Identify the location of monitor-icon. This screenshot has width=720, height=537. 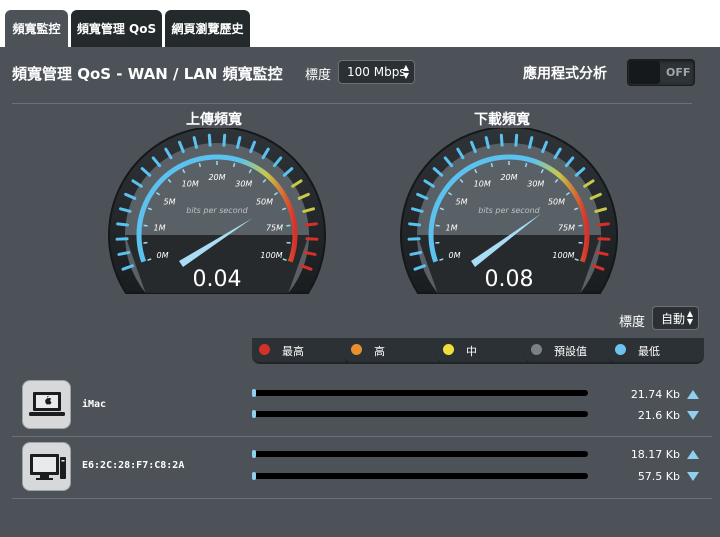
(48, 467).